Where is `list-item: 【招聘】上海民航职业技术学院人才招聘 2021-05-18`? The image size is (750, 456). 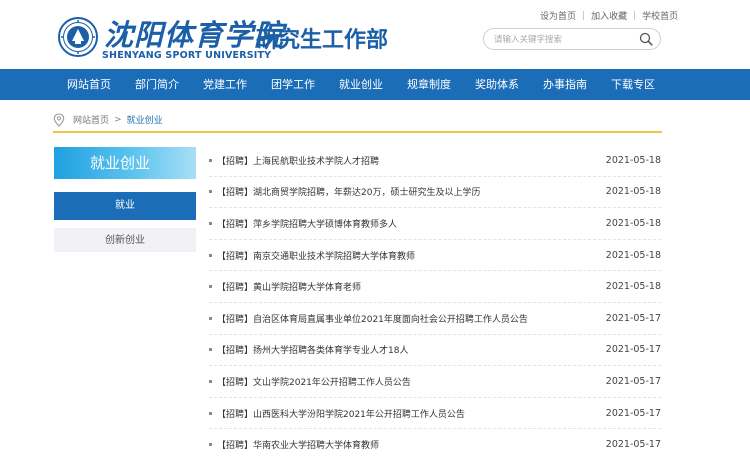
list-item: 【招聘】上海民航职业技术学院人才招聘 2021-05-18 is located at coordinates (435, 161).